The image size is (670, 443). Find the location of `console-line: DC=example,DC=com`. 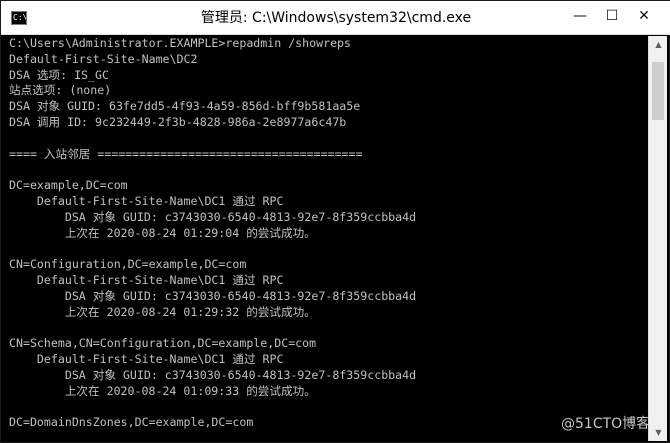

console-line: DC=example,DC=com is located at coordinates (68, 185).